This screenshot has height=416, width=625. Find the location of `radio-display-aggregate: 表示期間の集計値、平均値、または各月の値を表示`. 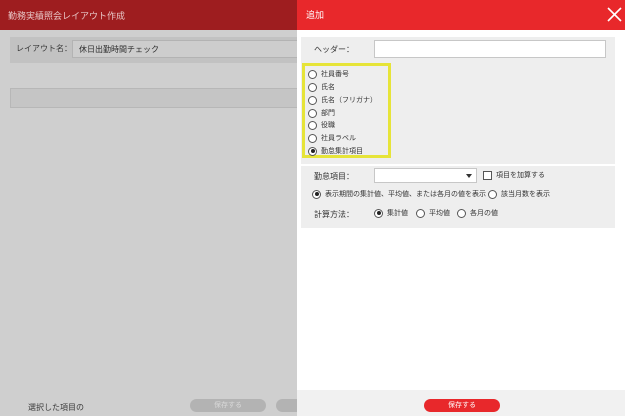

radio-display-aggregate: 表示期間の集計値、平均値、または各月の値を表示 is located at coordinates (399, 194).